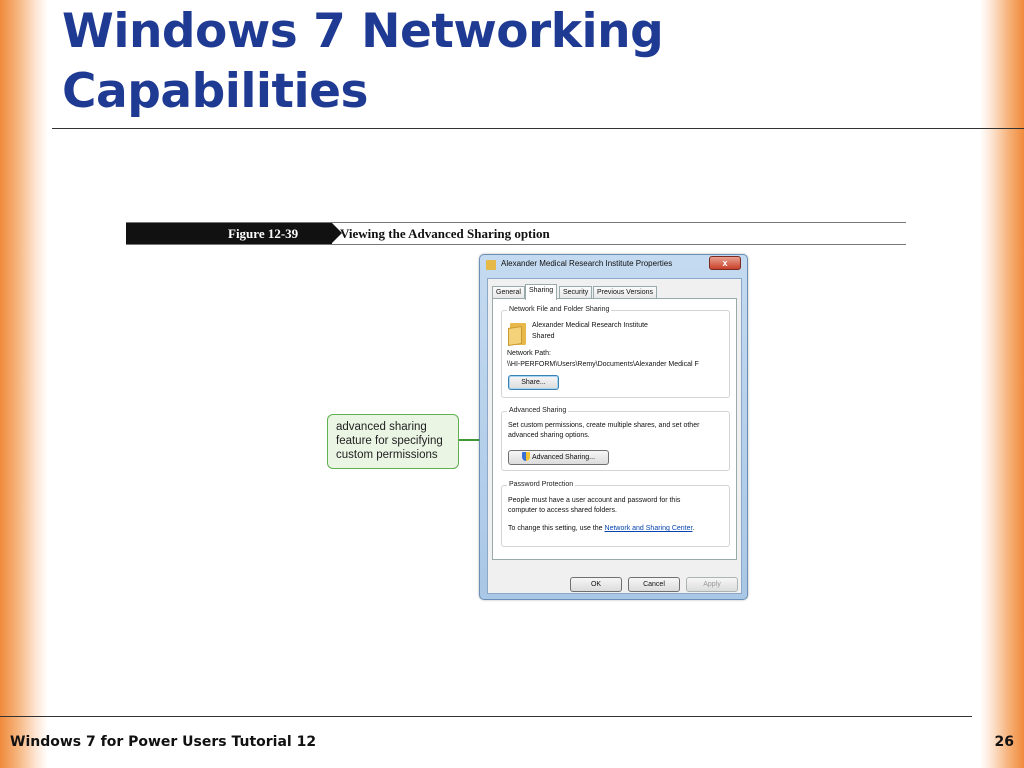 The height and width of the screenshot is (768, 1024). I want to click on advanced-sharing-group-label: Advanced Sharing, so click(538, 411).